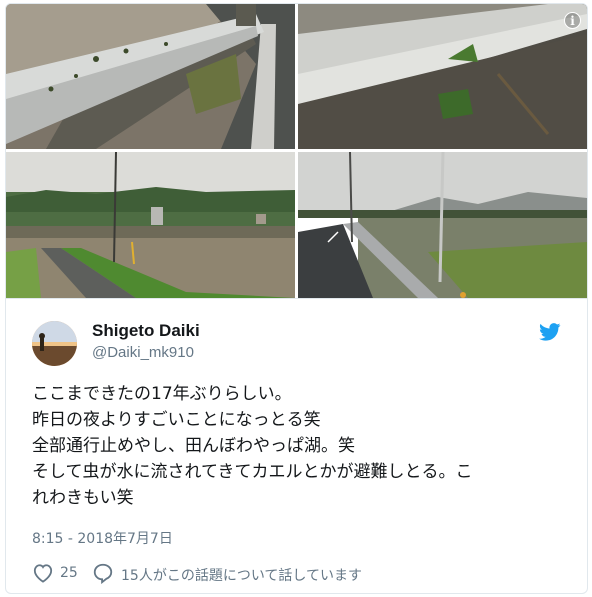 This screenshot has width=592, height=597. Describe the element at coordinates (162, 394) in the screenshot. I see `tweet-text-line: ここまできたの17年ぶりらしい。` at that location.